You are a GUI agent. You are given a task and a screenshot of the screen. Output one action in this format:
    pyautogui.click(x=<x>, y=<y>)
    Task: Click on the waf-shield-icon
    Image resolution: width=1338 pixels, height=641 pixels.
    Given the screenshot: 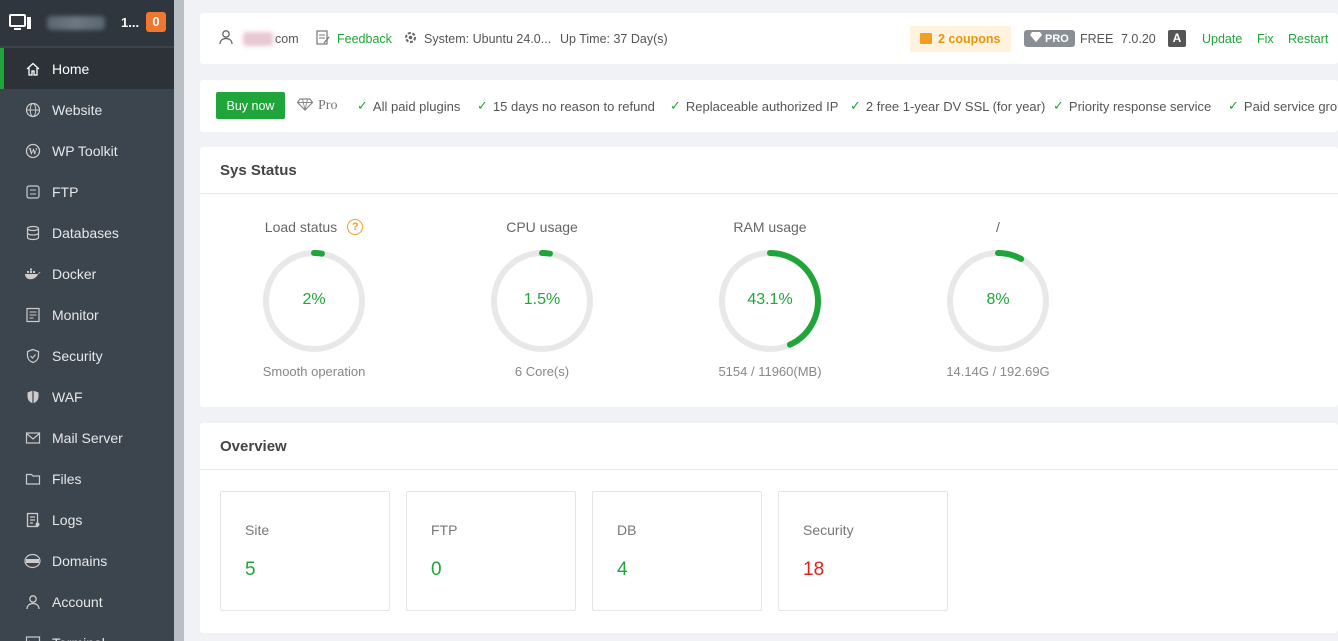 What is the action you would take?
    pyautogui.click(x=32, y=396)
    